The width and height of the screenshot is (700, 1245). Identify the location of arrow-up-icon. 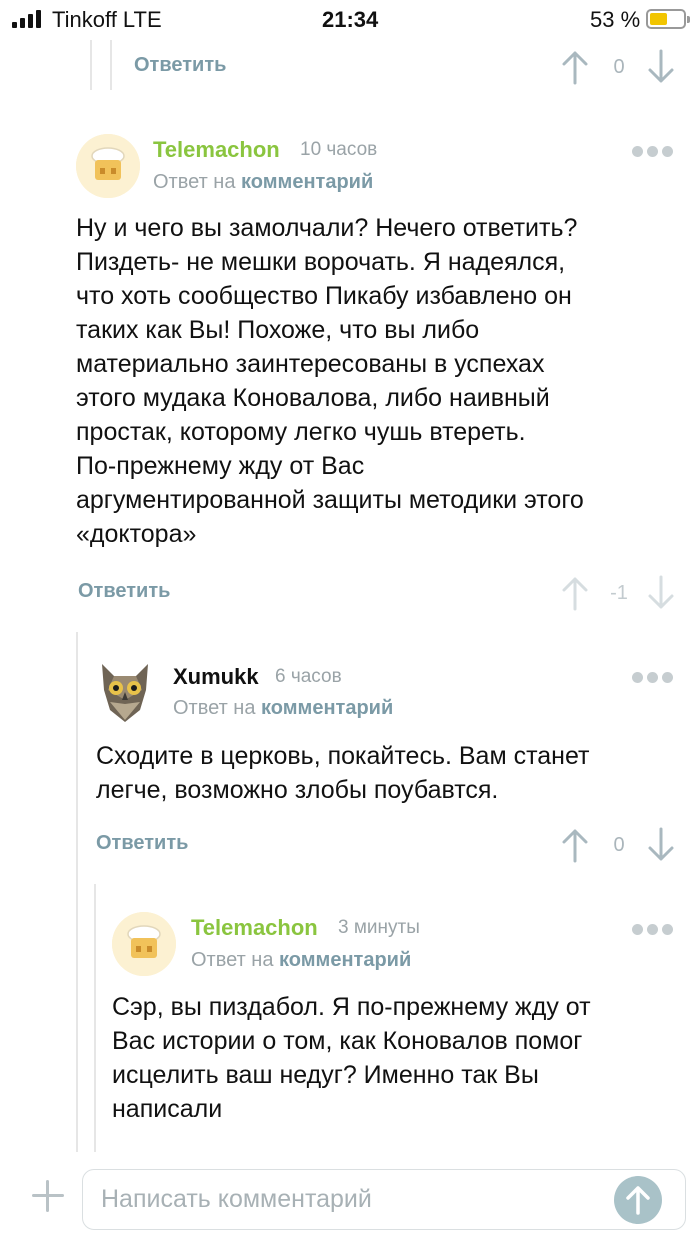
(638, 1200).